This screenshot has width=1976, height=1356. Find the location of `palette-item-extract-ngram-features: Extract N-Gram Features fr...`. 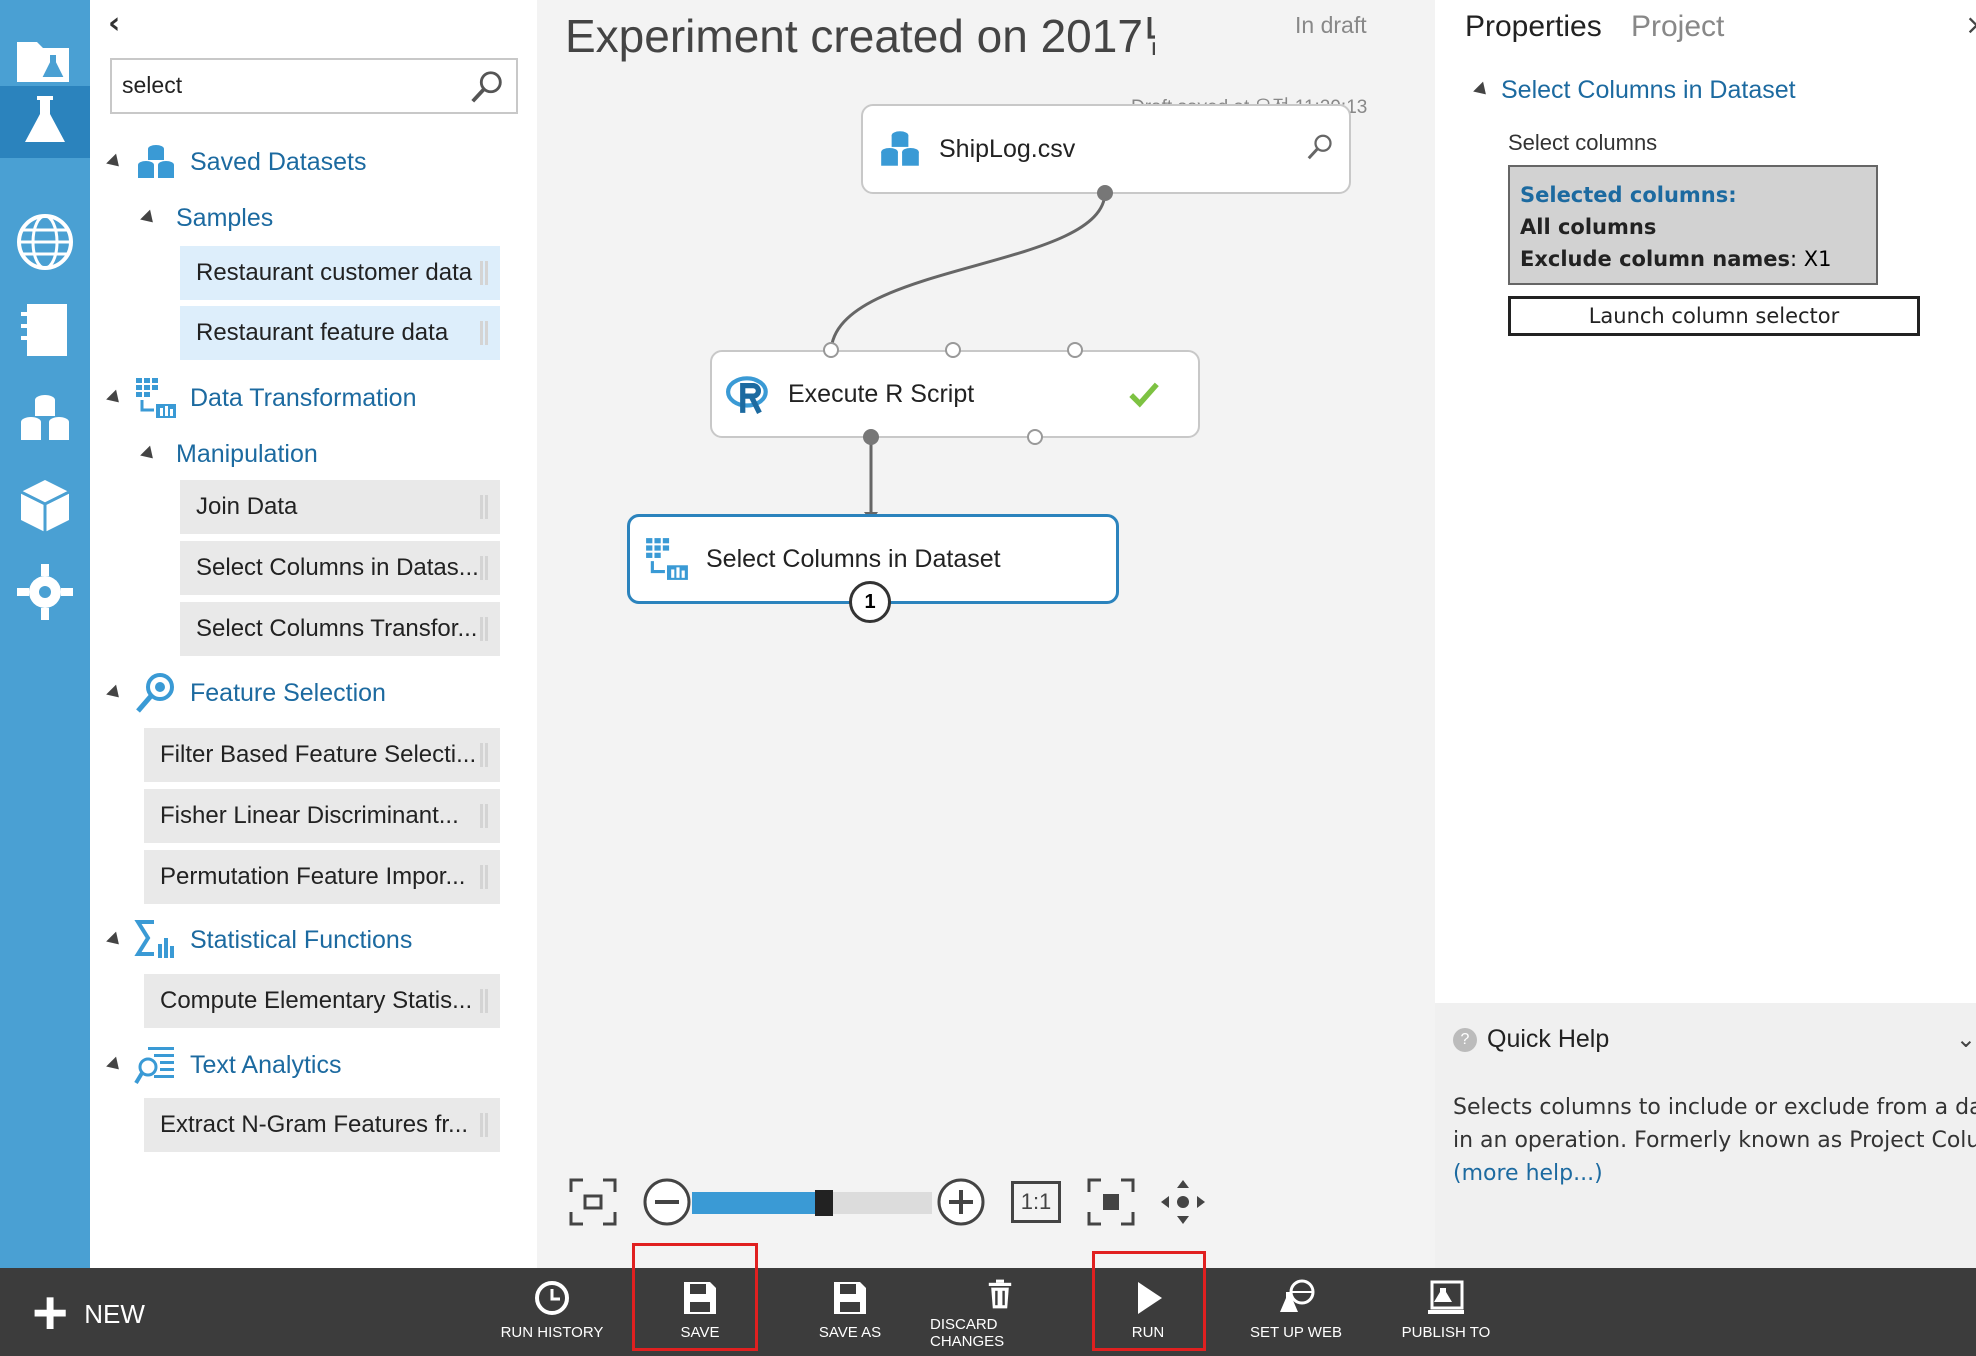

palette-item-extract-ngram-features: Extract N-Gram Features fr... is located at coordinates (322, 1125).